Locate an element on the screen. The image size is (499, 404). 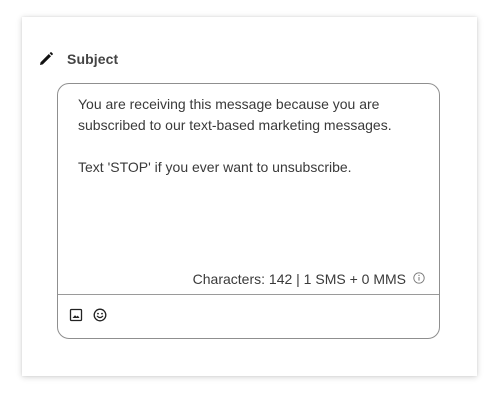
subject-header: Subject is located at coordinates (78, 59).